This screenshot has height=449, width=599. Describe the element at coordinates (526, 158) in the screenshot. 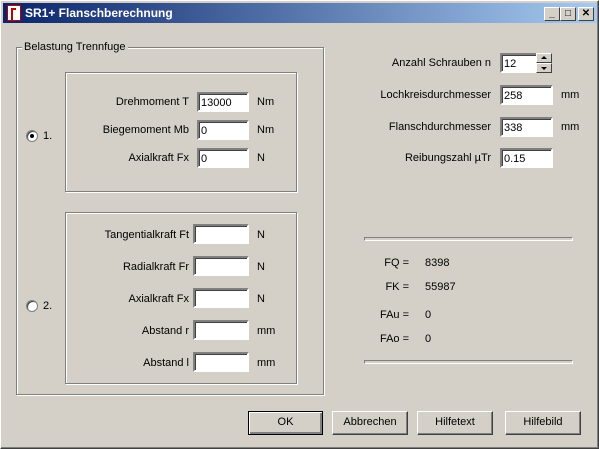

I see `friction-input: 0.15` at that location.